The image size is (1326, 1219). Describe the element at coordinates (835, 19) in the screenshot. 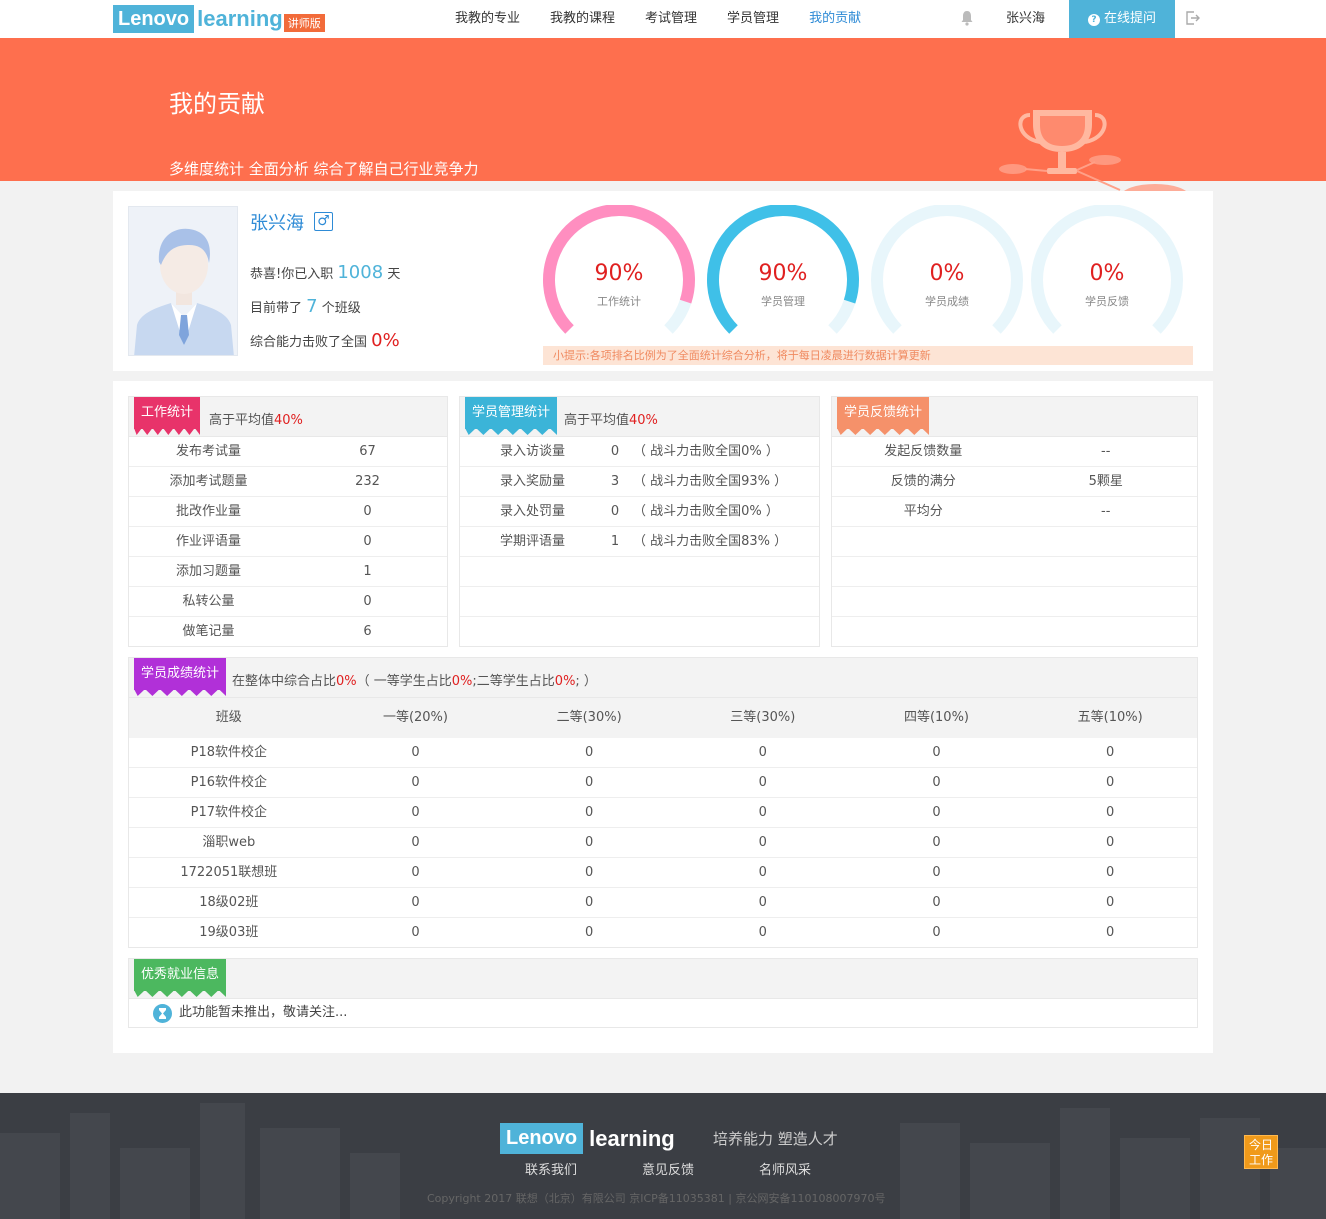

I see `nav-my-contribution: 我的贡献` at that location.